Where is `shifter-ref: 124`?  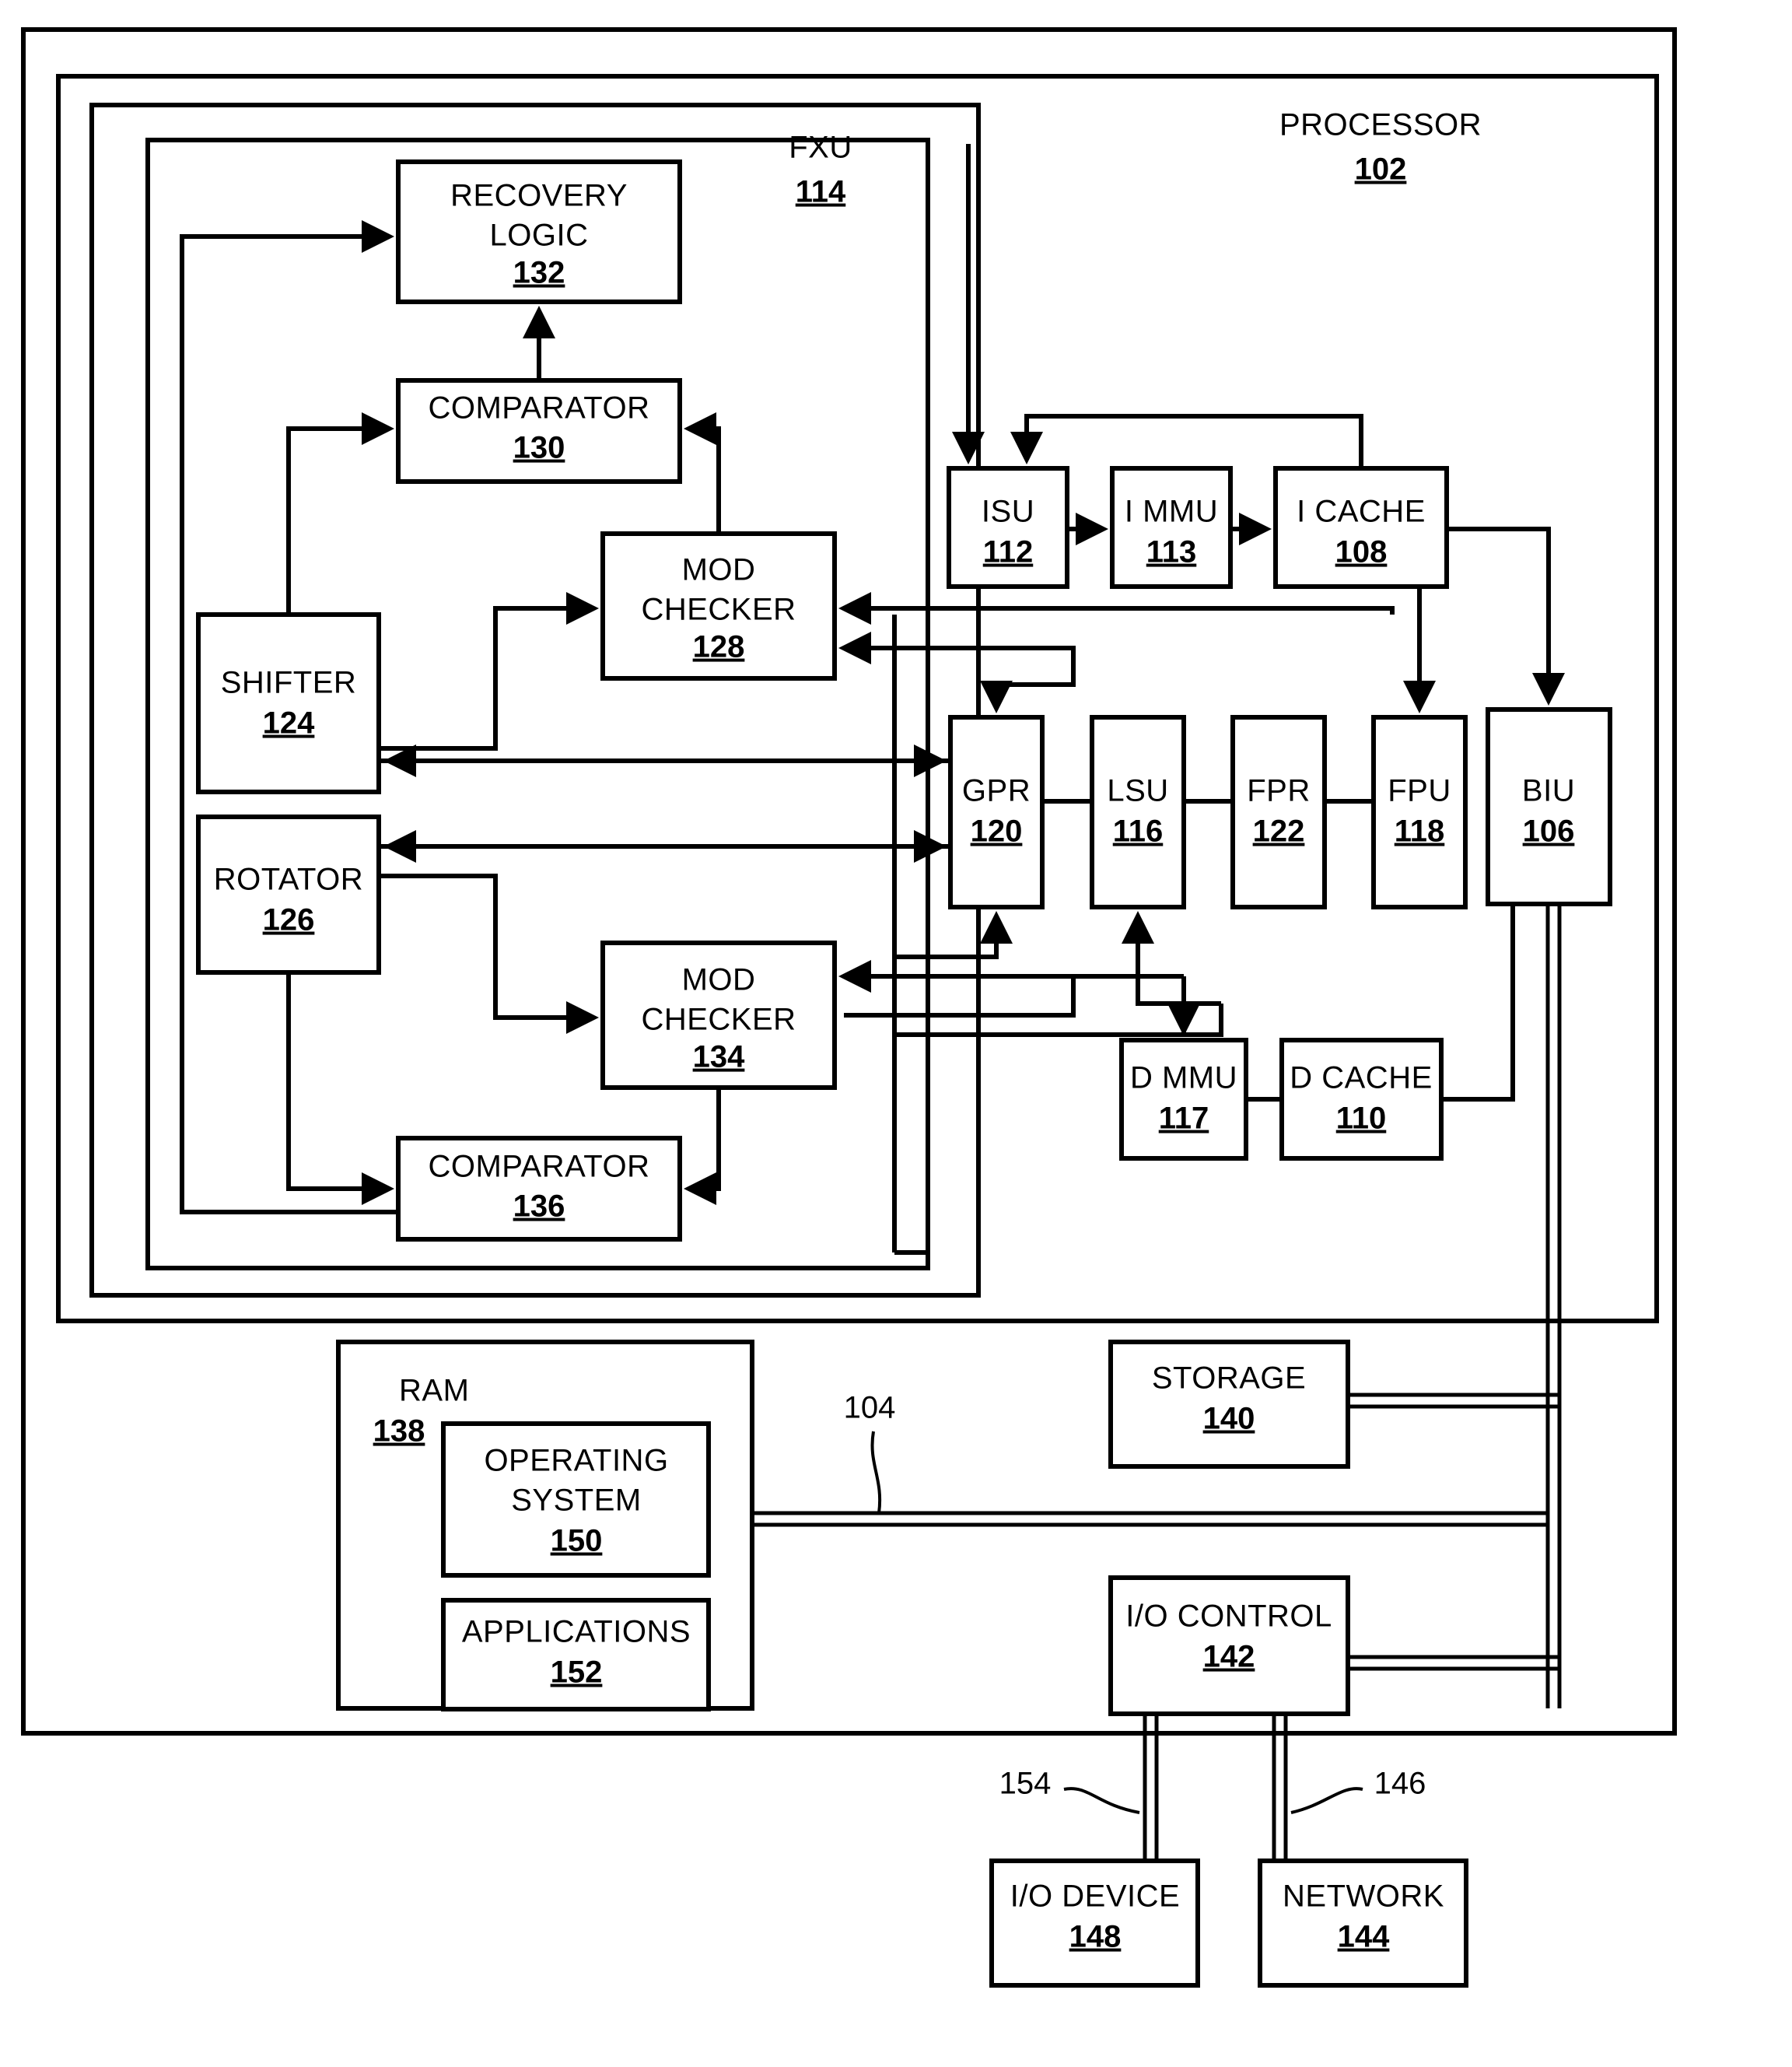 shifter-ref: 124 is located at coordinates (289, 723).